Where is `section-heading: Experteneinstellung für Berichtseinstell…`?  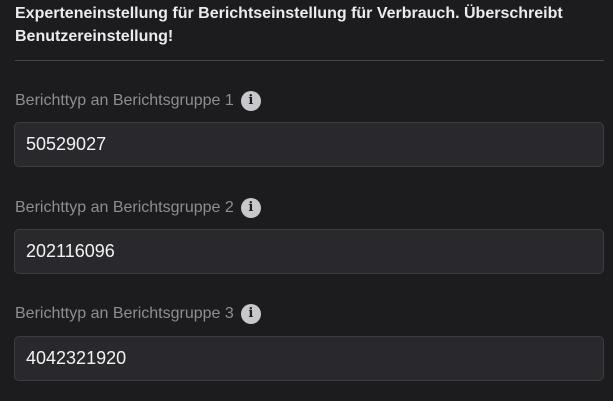 section-heading: Experteneinstellung für Berichtseinstell… is located at coordinates (289, 25).